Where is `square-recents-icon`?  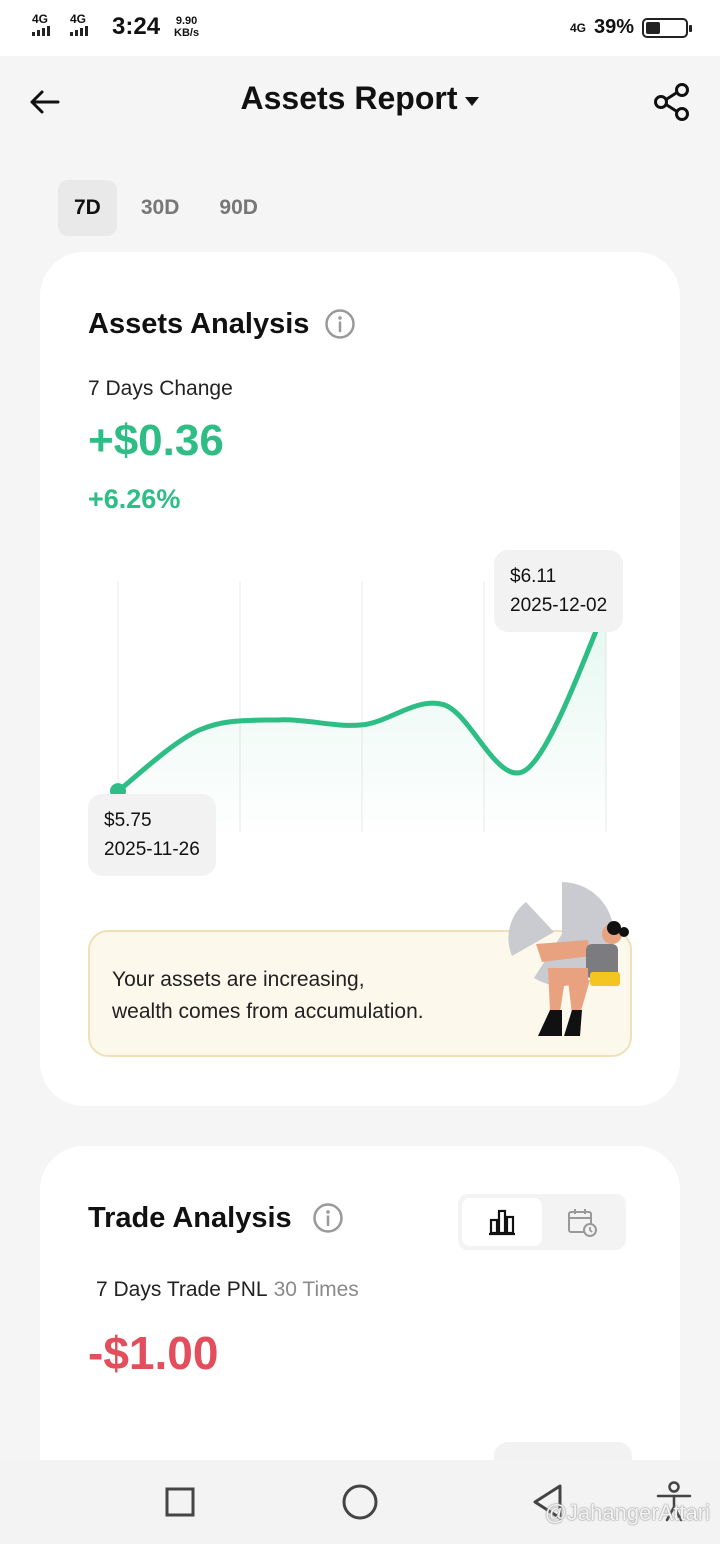
square-recents-icon is located at coordinates (180, 1502).